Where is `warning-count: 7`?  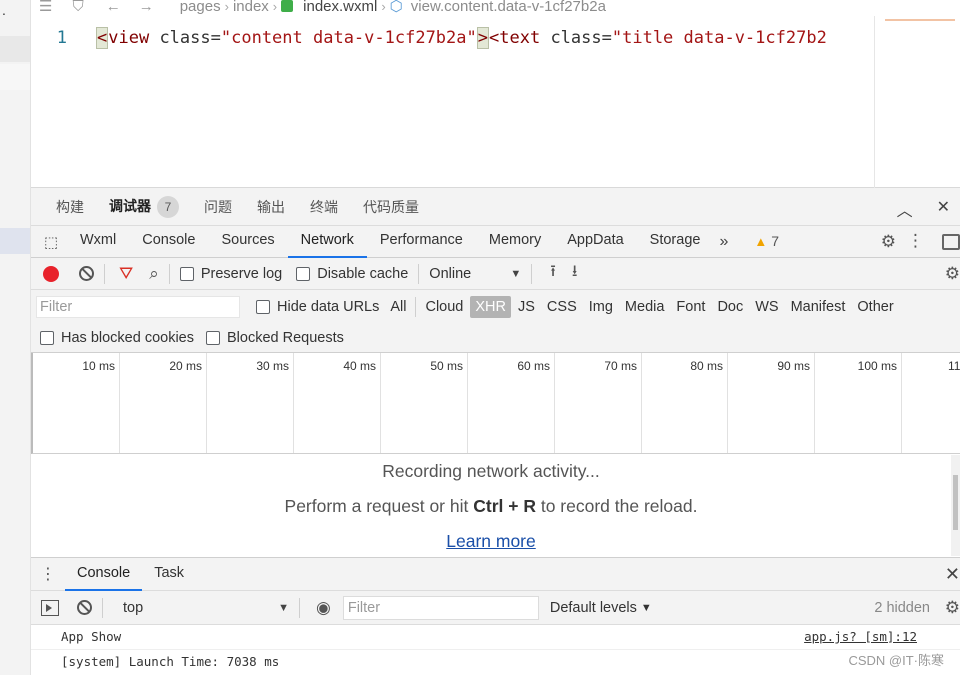 warning-count: 7 is located at coordinates (775, 241).